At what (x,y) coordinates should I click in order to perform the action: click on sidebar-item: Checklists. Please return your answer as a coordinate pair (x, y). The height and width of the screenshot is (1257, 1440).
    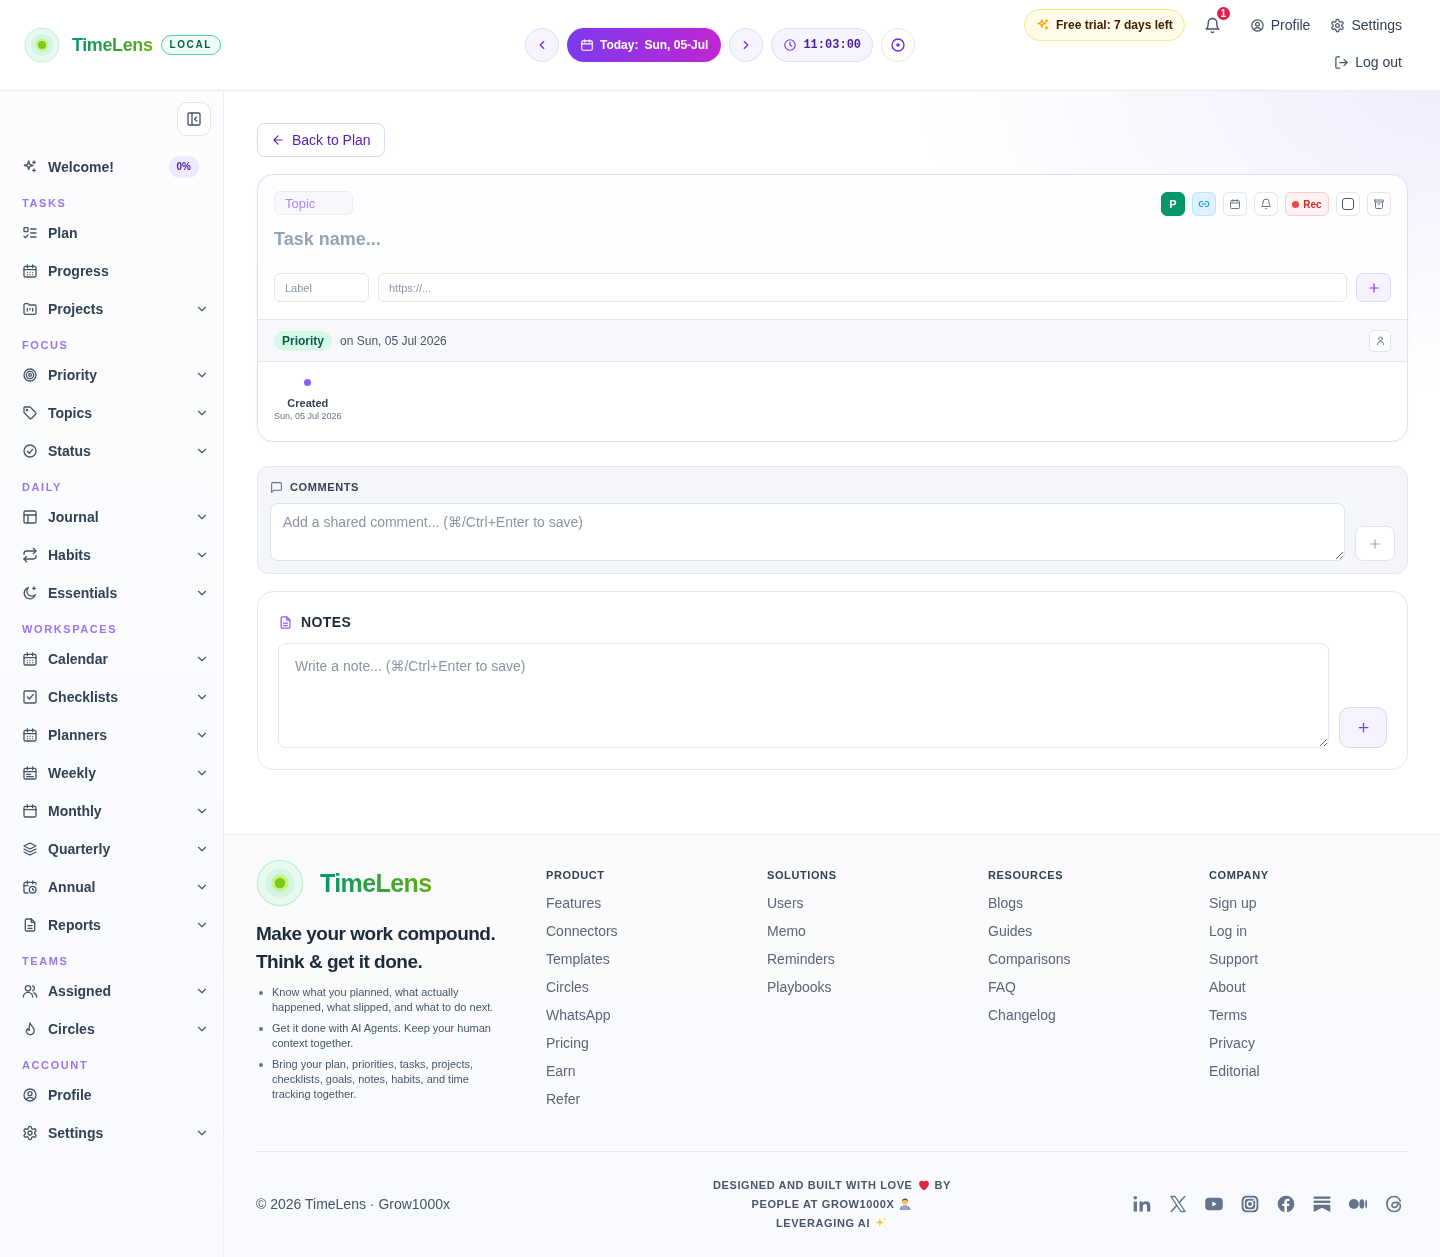
    Looking at the image, I should click on (115, 697).